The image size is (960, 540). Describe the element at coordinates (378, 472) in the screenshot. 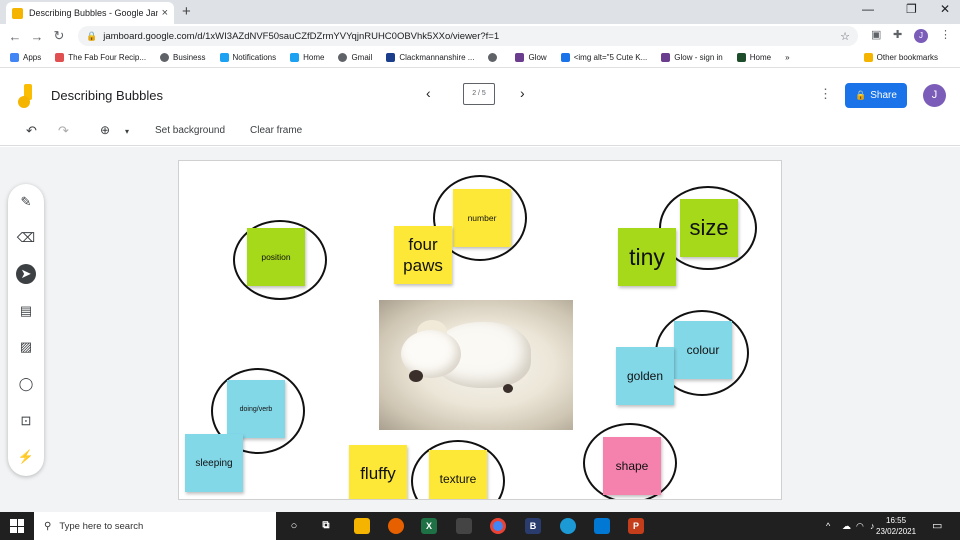

I see `sticky-note-fluffy: fluffy` at that location.